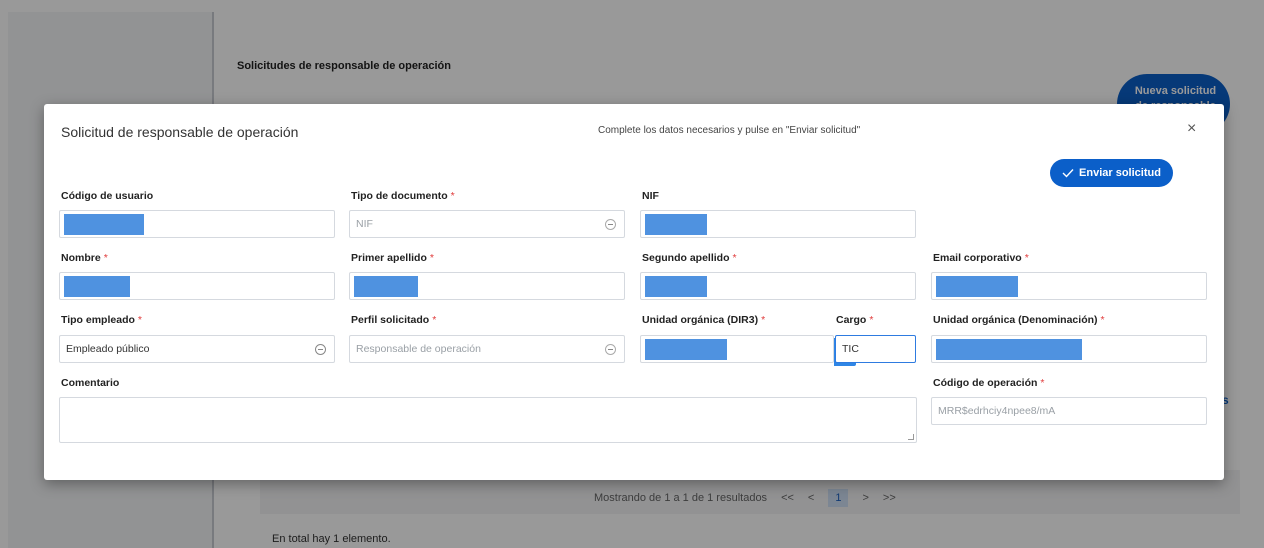  I want to click on nif-field, so click(778, 224).